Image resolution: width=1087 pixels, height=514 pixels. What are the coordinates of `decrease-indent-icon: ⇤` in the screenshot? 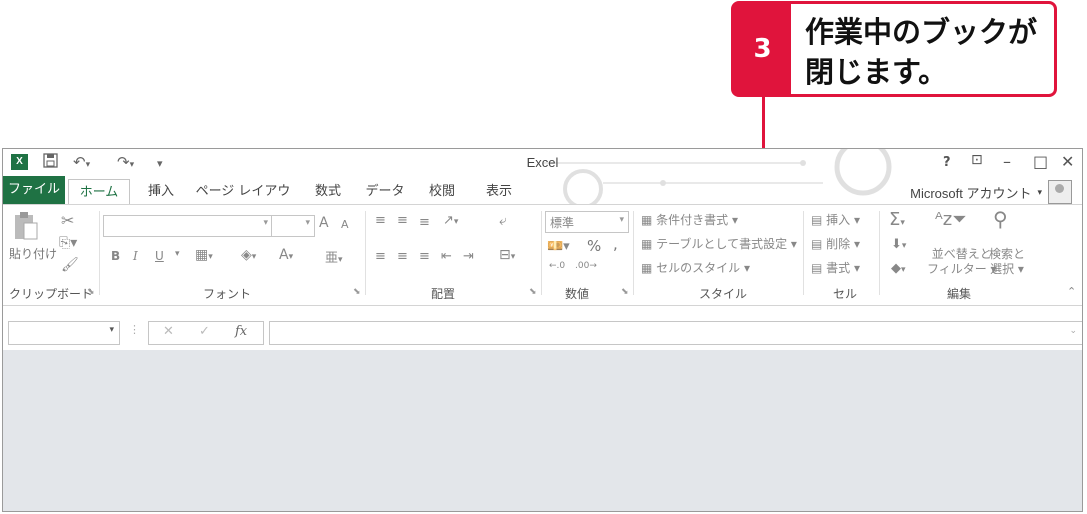 It's located at (446, 256).